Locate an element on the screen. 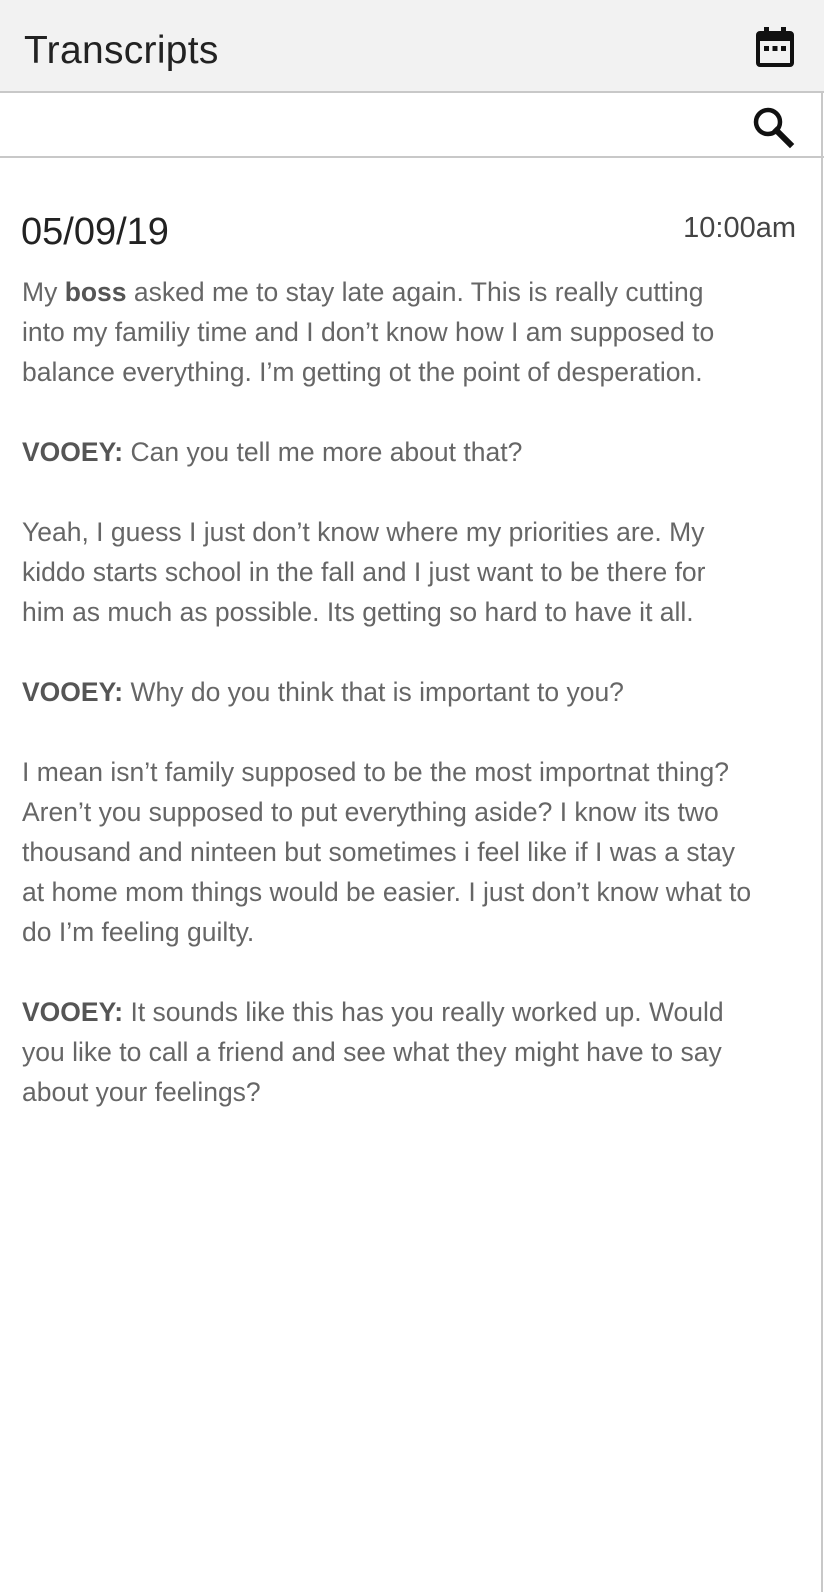 The width and height of the screenshot is (824, 1592). entry-time: 10:00am is located at coordinates (739, 228).